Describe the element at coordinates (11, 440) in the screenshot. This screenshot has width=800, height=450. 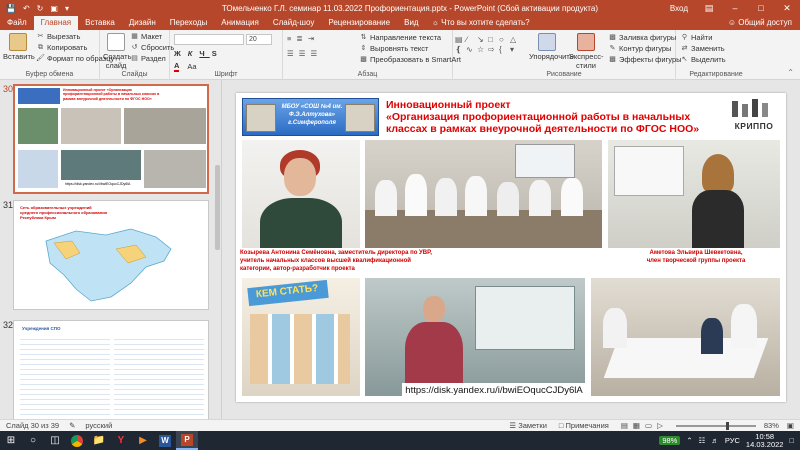
I see `windows-start-icon: ⊞` at that location.